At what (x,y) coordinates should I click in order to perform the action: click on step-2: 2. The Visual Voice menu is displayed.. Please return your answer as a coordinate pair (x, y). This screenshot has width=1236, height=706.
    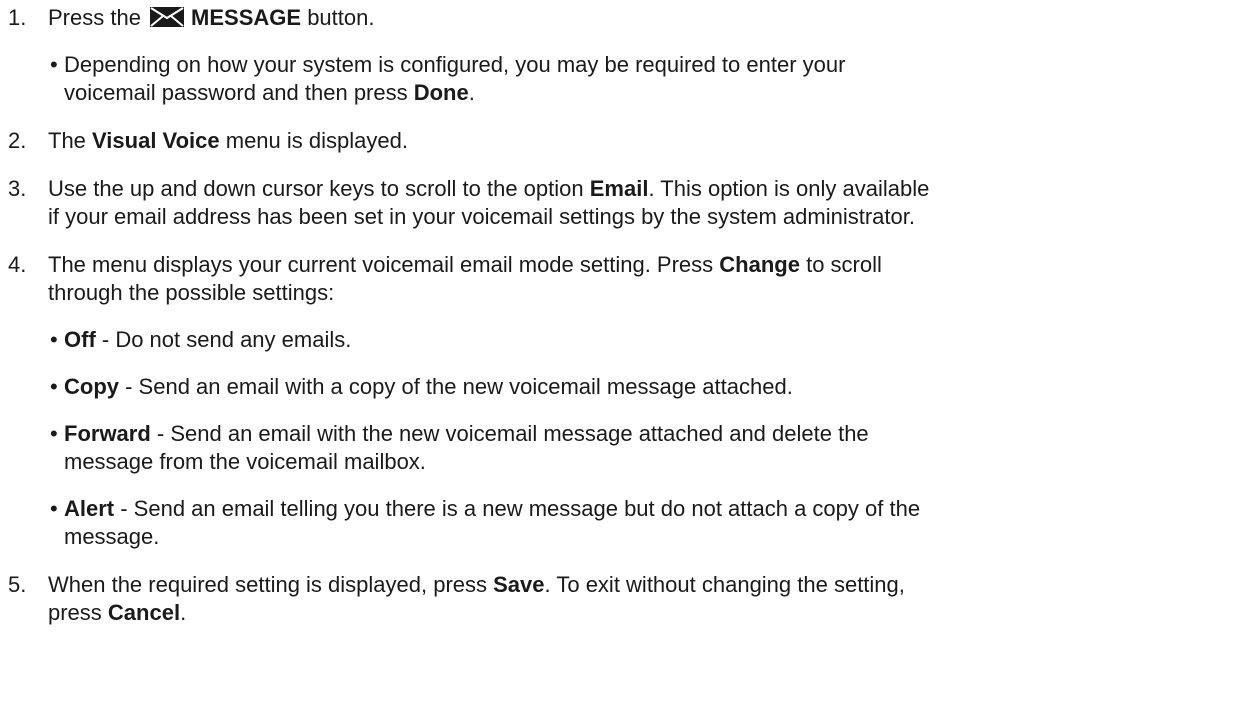
    Looking at the image, I should click on (208, 140).